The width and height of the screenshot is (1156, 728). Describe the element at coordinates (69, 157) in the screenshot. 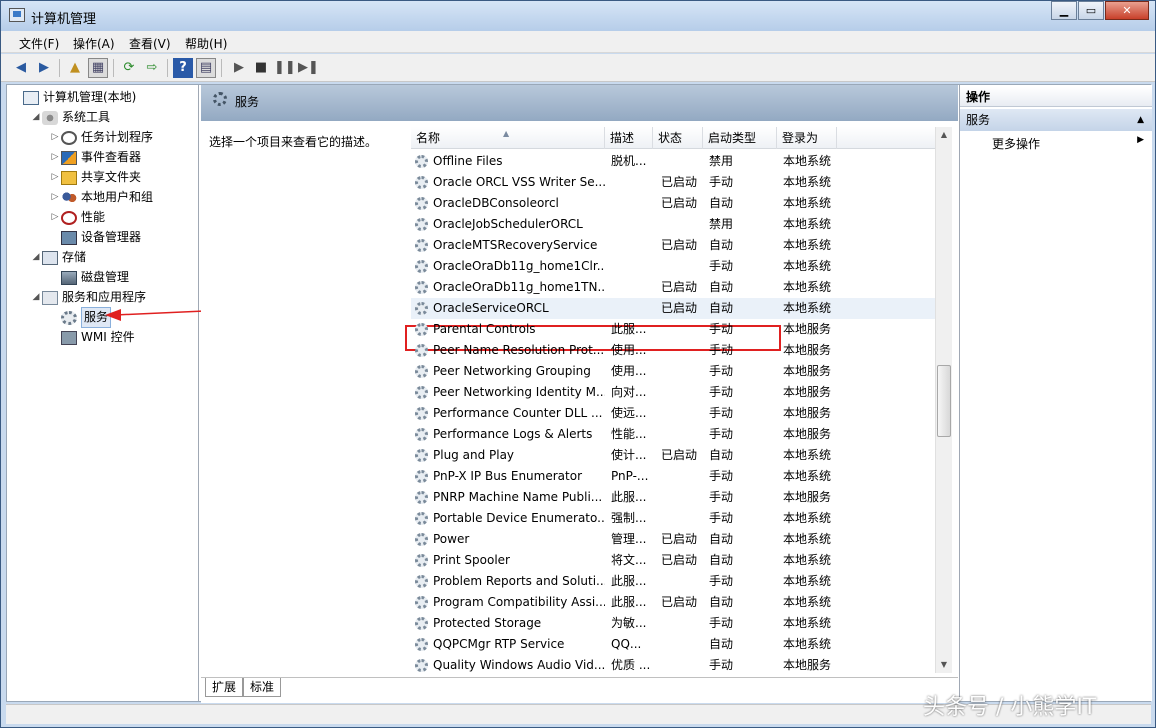

I see `event-viewer-icon` at that location.